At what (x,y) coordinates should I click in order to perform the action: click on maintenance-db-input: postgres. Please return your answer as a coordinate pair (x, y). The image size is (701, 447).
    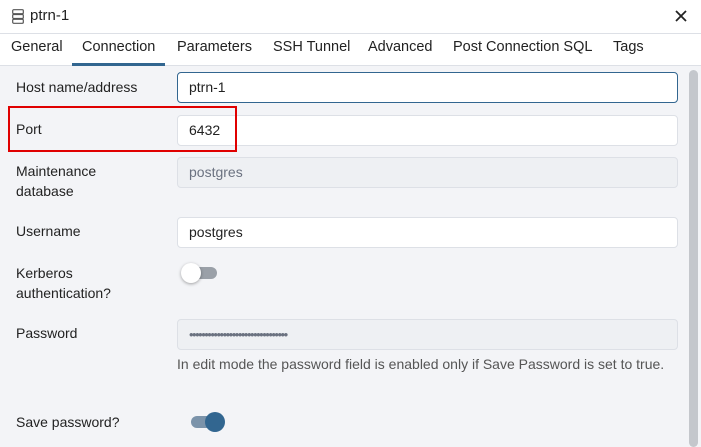
    Looking at the image, I should click on (427, 172).